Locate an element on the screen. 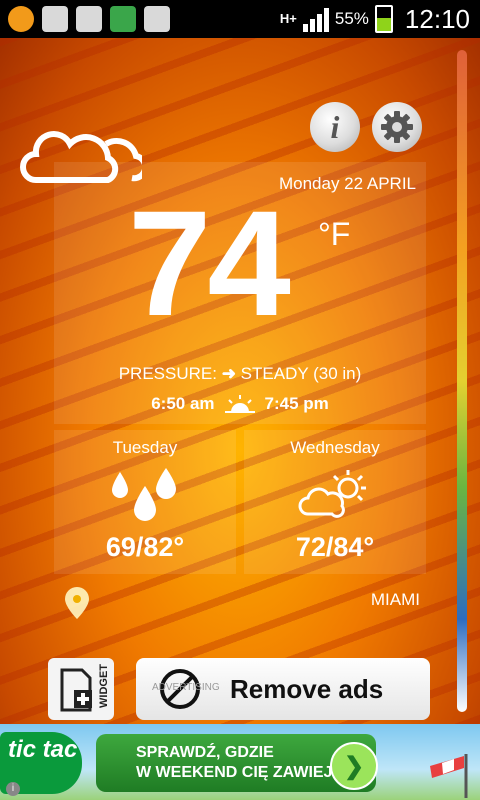 The image size is (480, 800). sunset-icon is located at coordinates (239, 404).